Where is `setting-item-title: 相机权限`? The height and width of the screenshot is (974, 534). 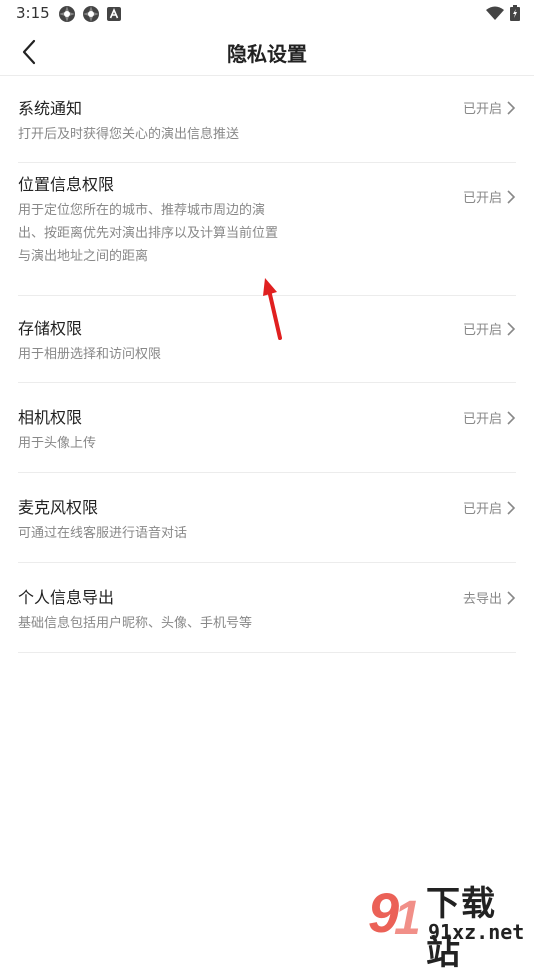
setting-item-title: 相机权限 is located at coordinates (50, 417).